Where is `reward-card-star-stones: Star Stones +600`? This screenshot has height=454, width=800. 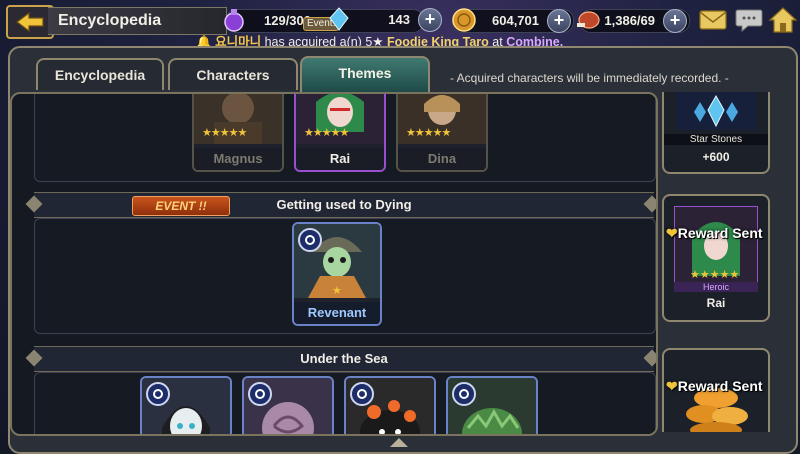 reward-card-star-stones: Star Stones +600 is located at coordinates (716, 133).